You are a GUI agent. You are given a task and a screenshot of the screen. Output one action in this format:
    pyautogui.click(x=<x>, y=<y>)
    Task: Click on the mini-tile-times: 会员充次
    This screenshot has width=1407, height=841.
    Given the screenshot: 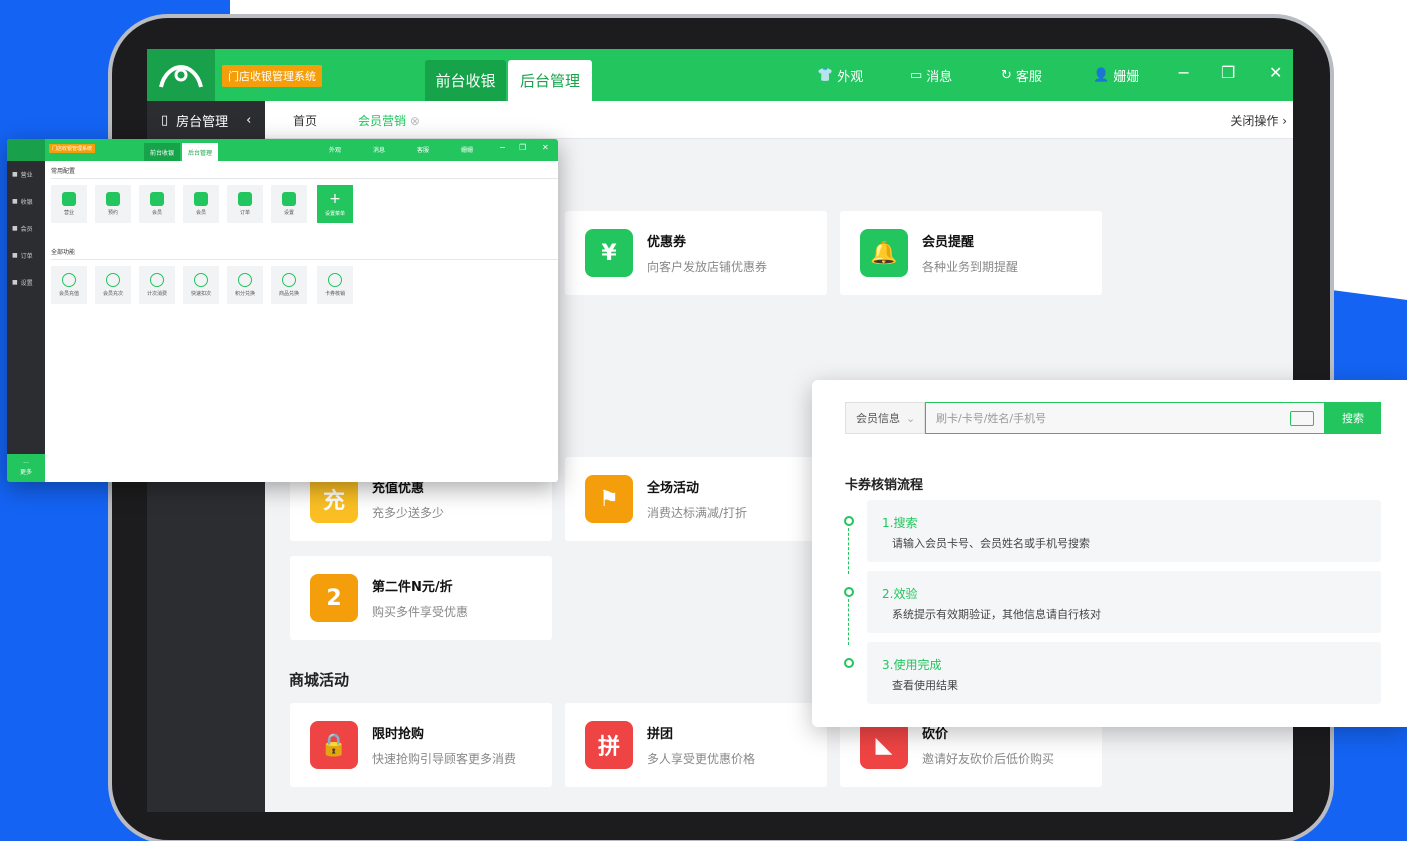 What is the action you would take?
    pyautogui.click(x=113, y=285)
    